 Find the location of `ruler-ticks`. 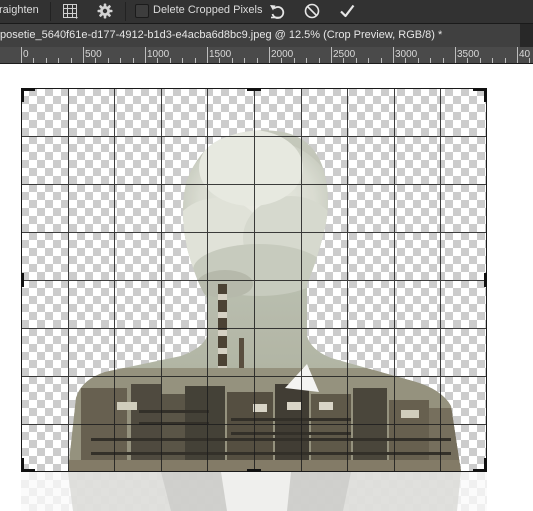

ruler-ticks is located at coordinates (275, 55).